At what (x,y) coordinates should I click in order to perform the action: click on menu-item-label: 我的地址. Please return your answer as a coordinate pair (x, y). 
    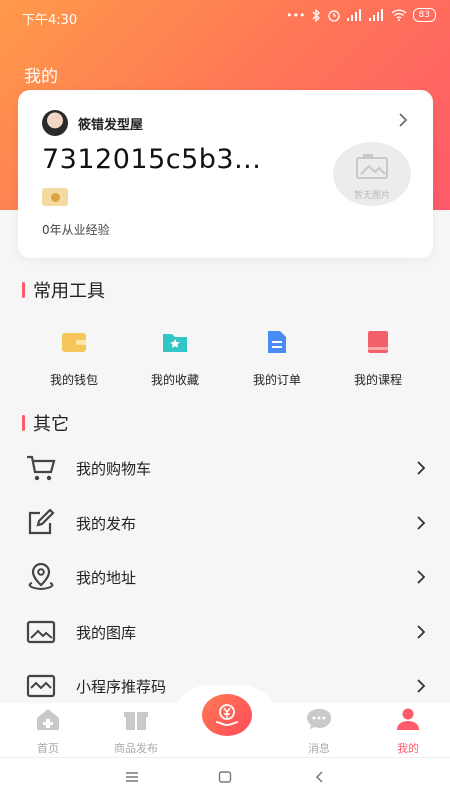
    Looking at the image, I should click on (106, 578).